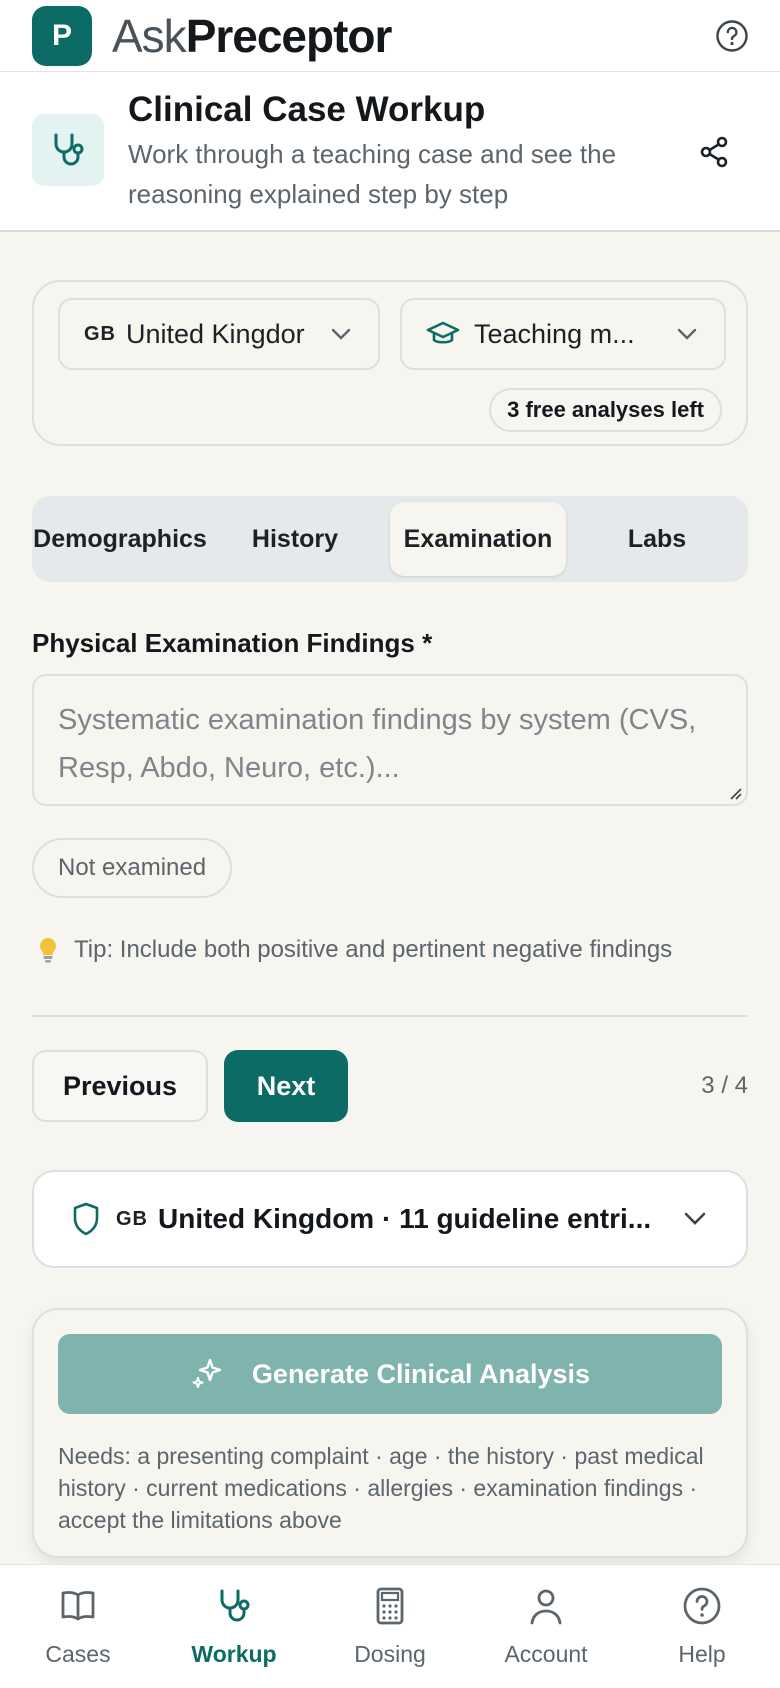 This screenshot has width=780, height=1688. Describe the element at coordinates (702, 1654) in the screenshot. I see `nav-label: Help` at that location.